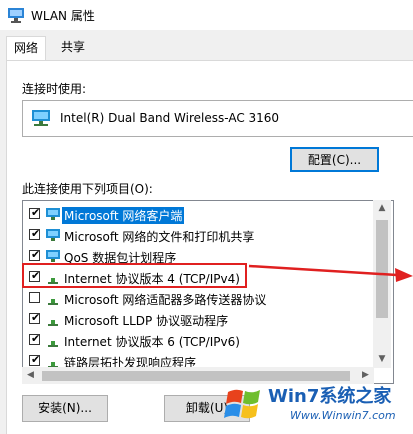 The height and width of the screenshot is (434, 413). What do you see at coordinates (199, 214) in the screenshot?
I see `list-item: ✔ Microsoft 网络客户端` at bounding box center [199, 214].